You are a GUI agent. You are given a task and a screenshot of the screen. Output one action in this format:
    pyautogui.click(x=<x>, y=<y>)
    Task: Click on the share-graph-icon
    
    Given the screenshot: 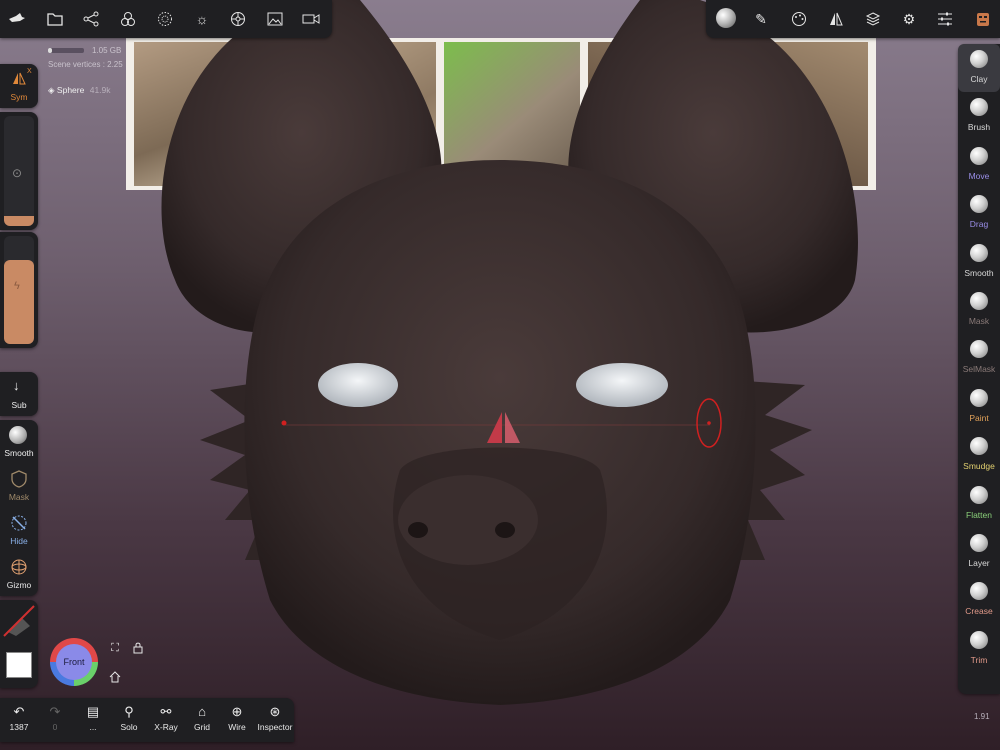 What is the action you would take?
    pyautogui.click(x=91, y=19)
    